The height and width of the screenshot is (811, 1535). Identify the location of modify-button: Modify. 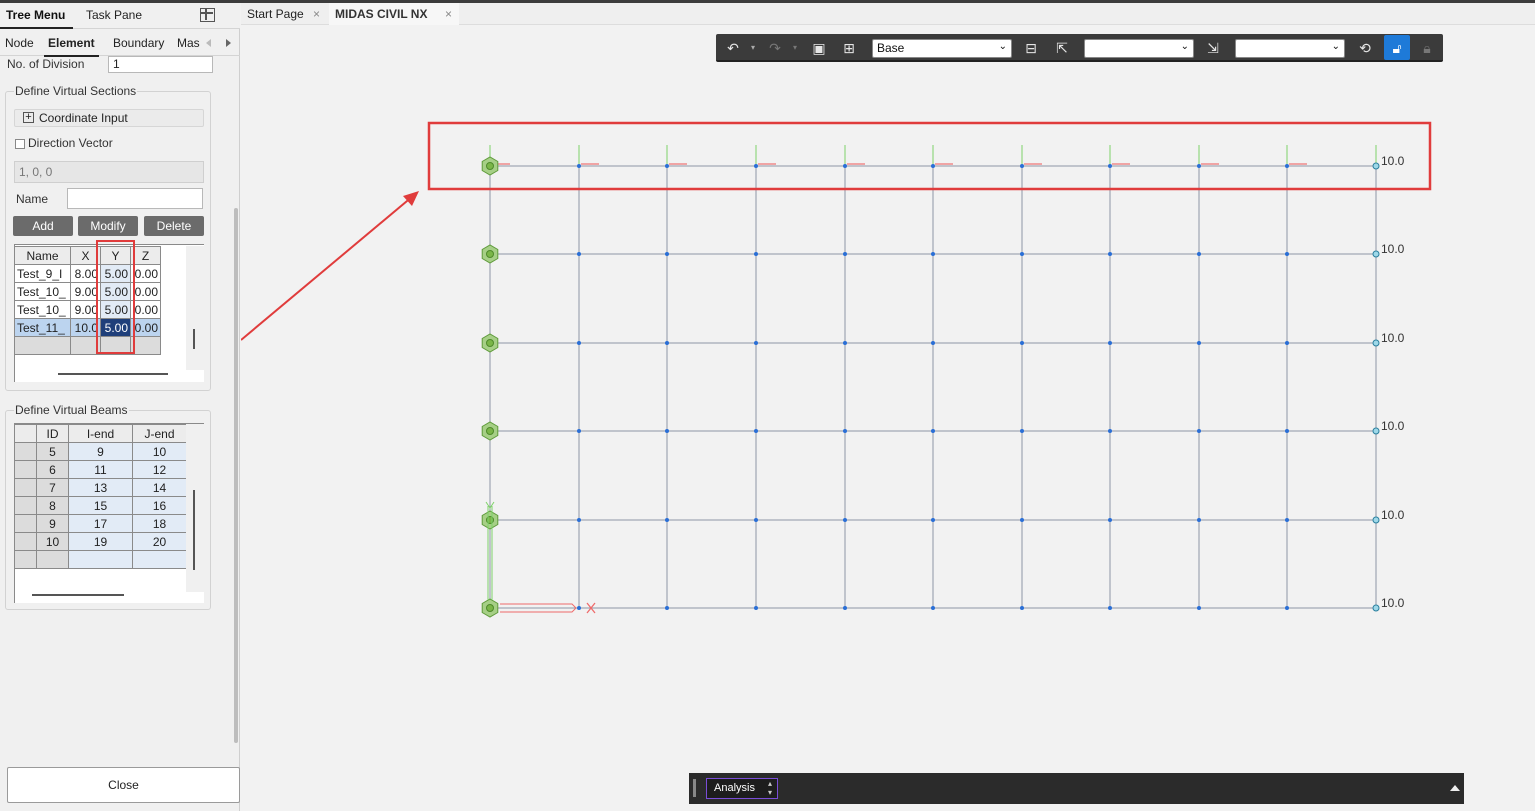
(108, 226).